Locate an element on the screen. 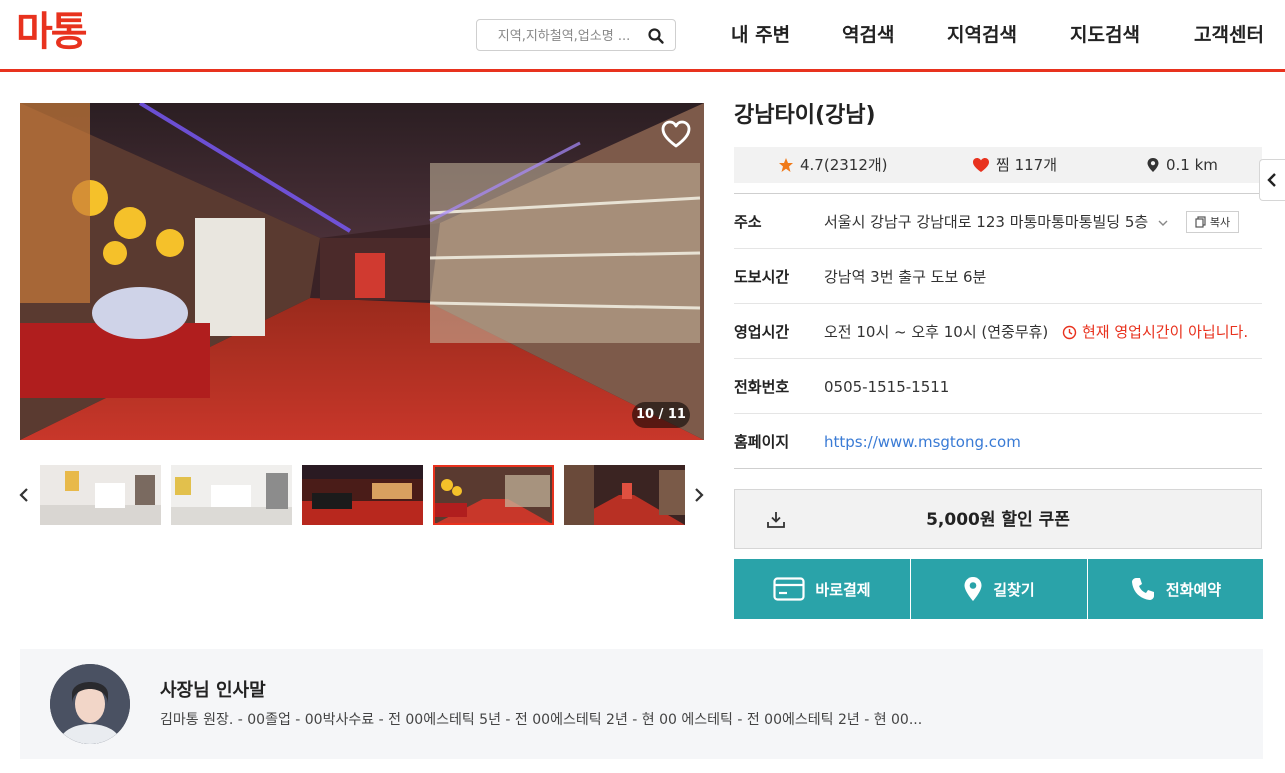 The width and height of the screenshot is (1285, 773). thumb-prev-arrow-icon is located at coordinates (24, 495).